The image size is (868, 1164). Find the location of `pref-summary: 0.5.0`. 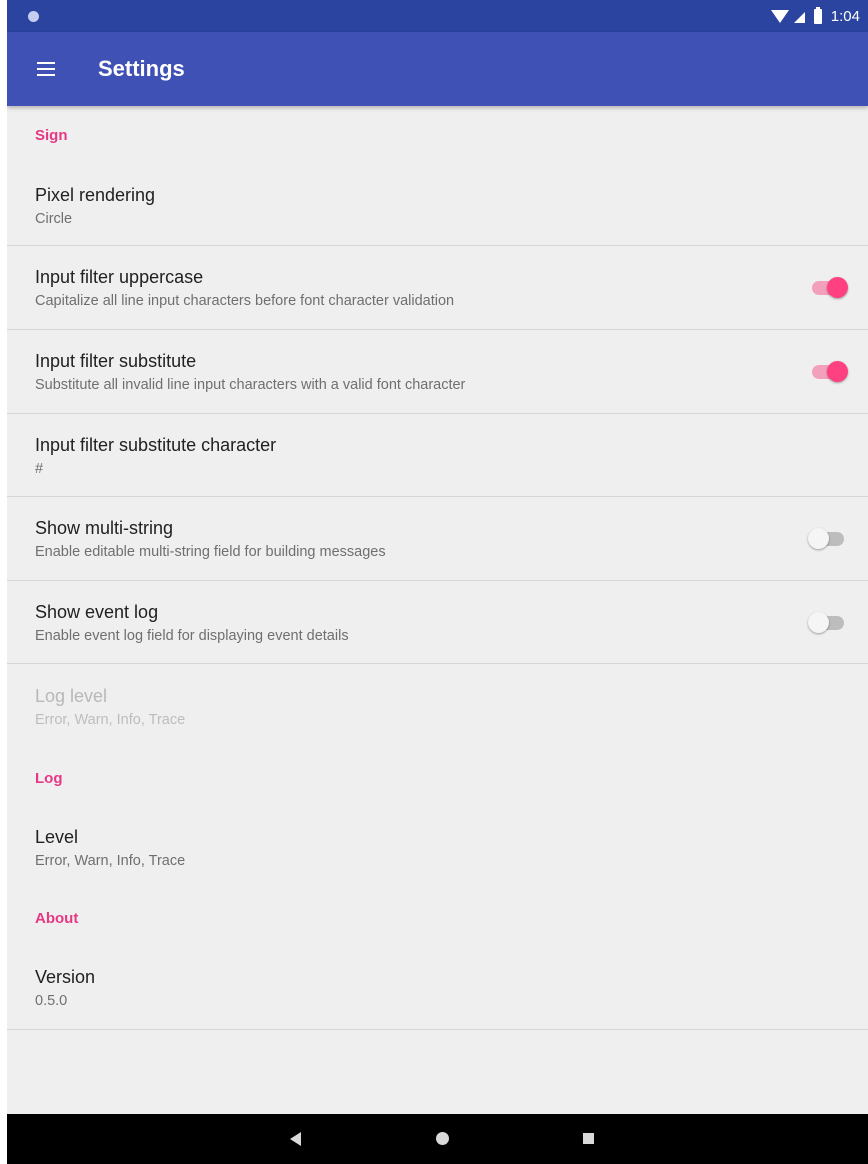

pref-summary: 0.5.0 is located at coordinates (51, 1001).